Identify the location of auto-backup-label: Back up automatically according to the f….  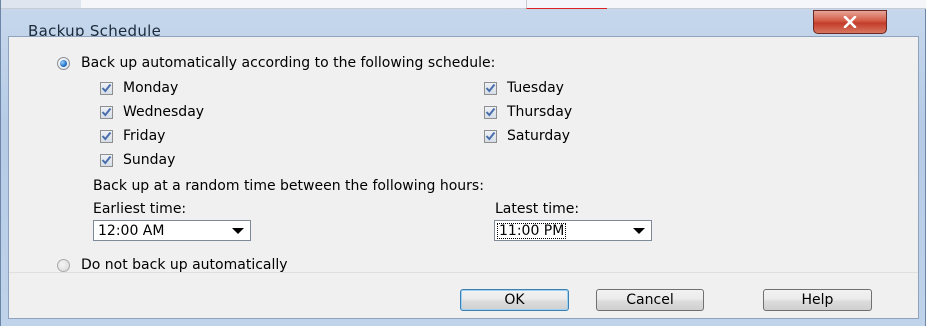
(288, 63).